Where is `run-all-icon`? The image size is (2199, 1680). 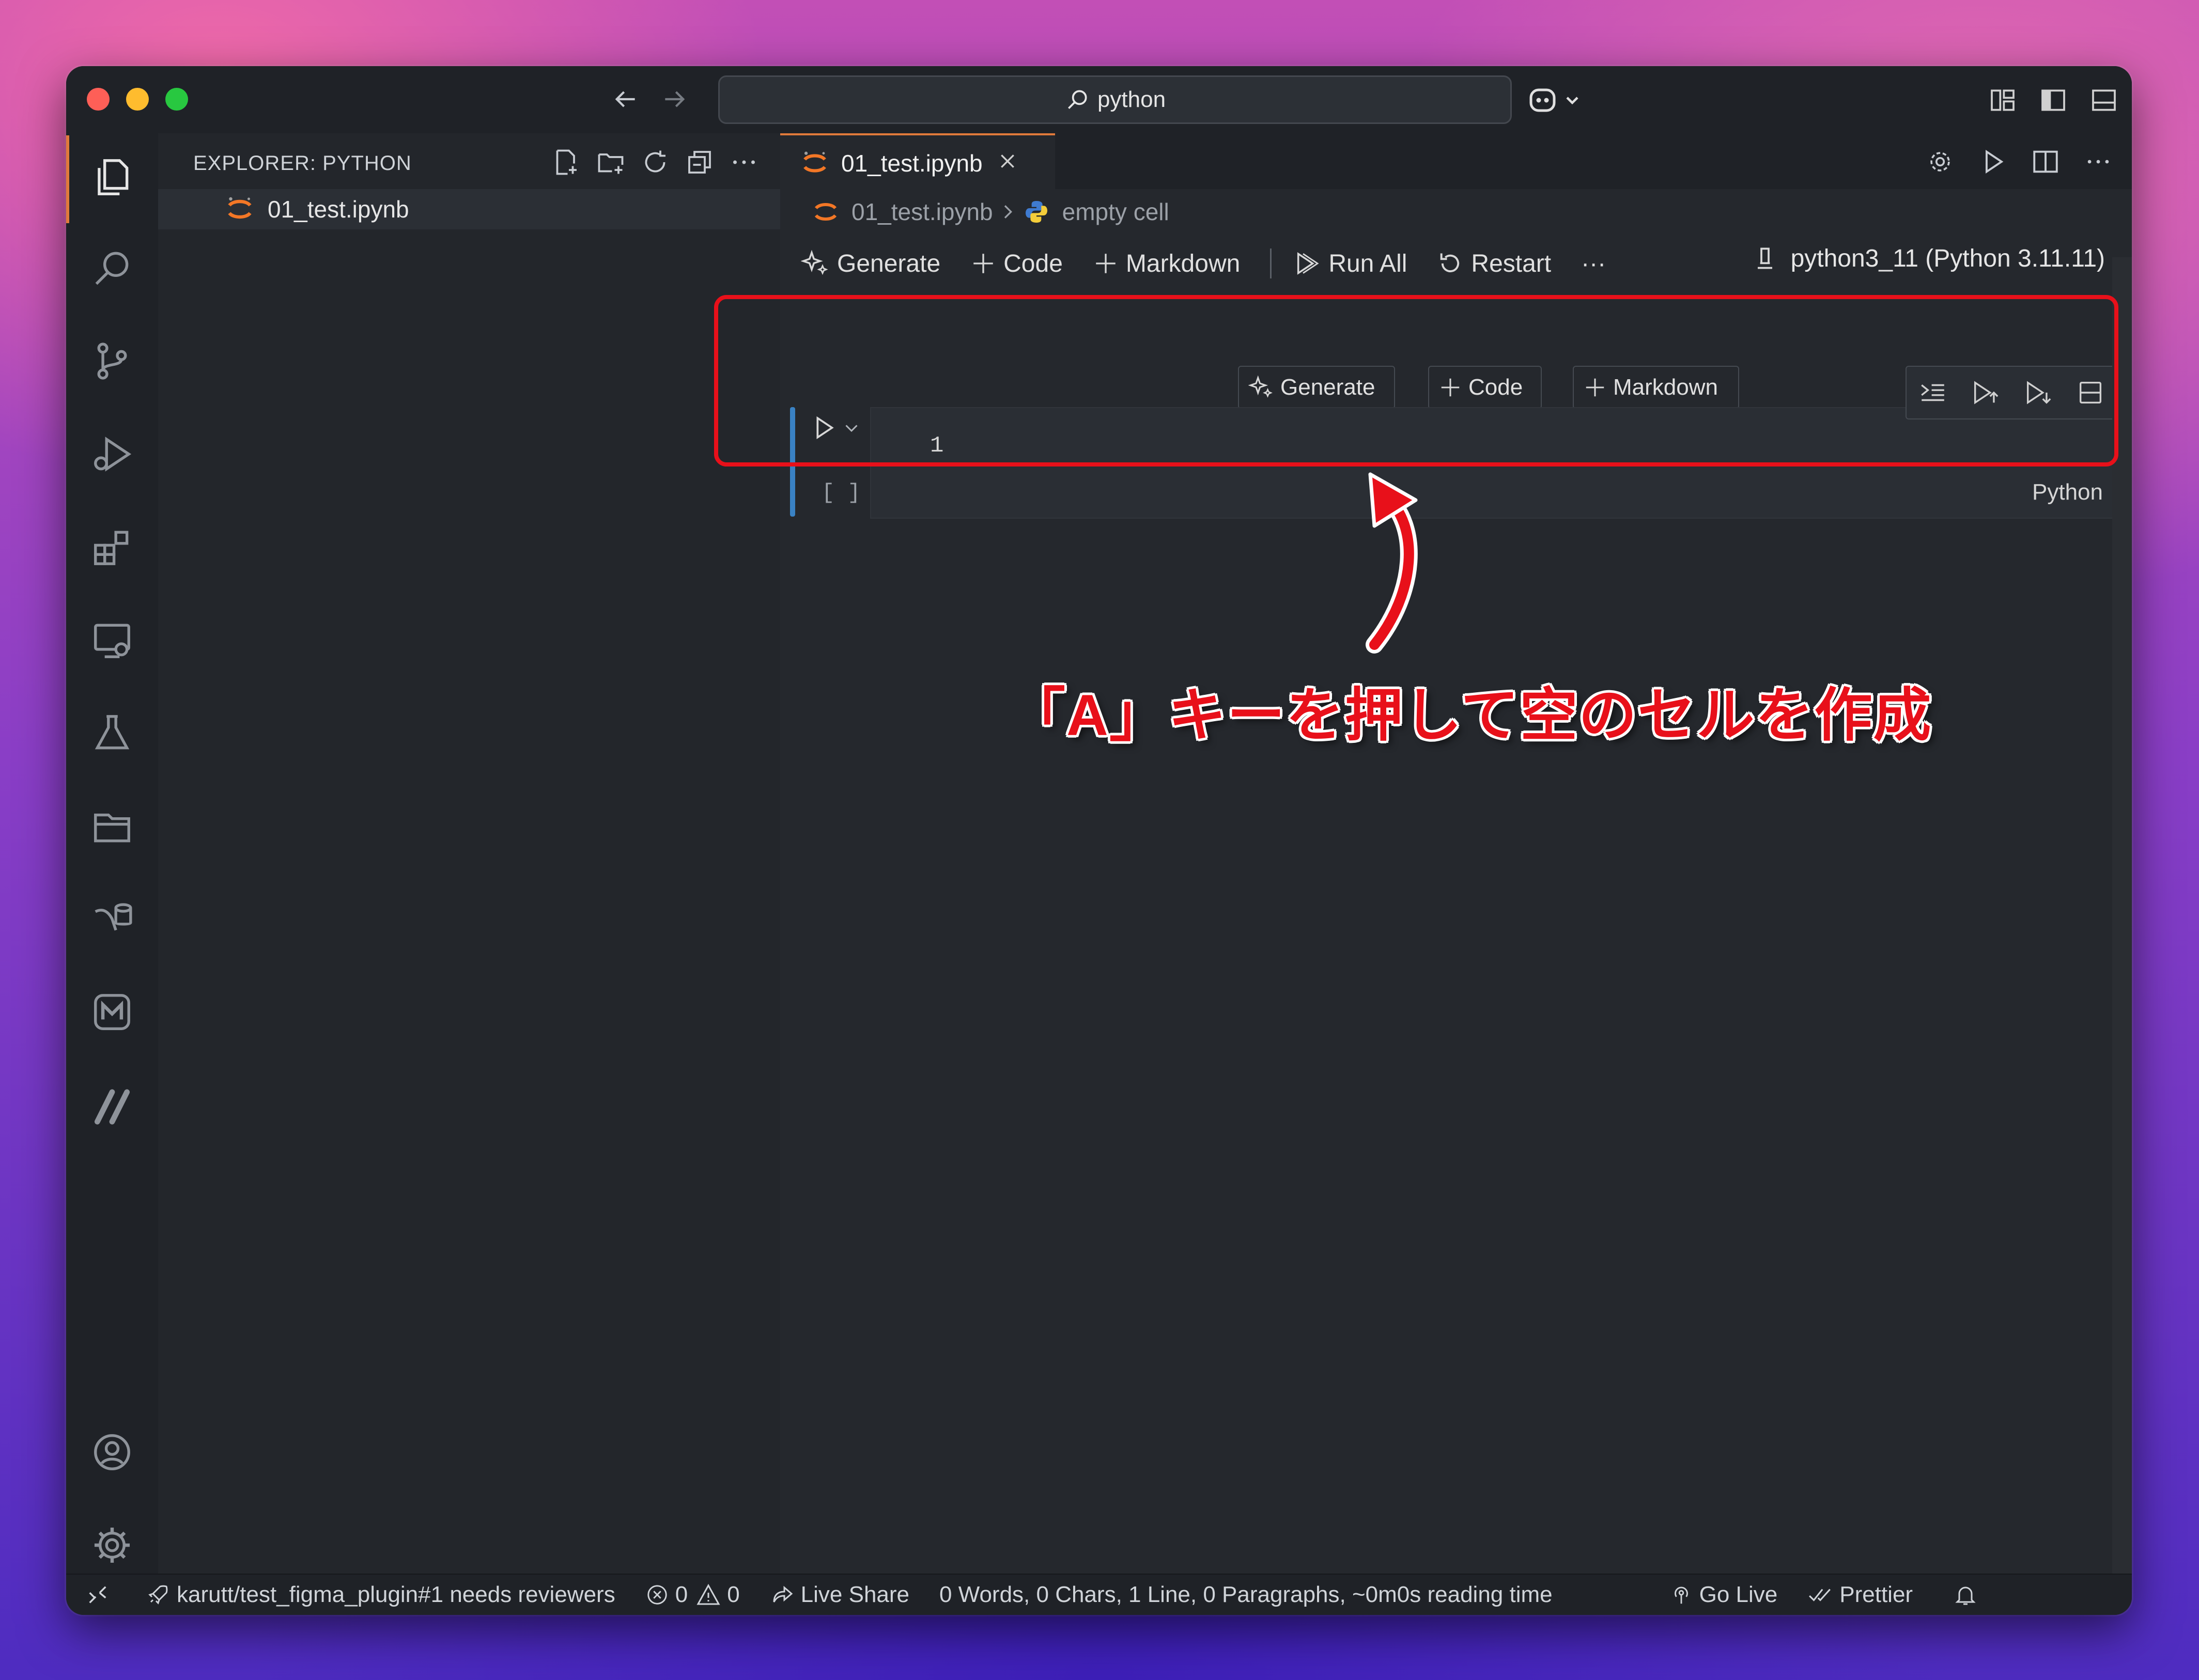
run-all-icon is located at coordinates (1308, 263).